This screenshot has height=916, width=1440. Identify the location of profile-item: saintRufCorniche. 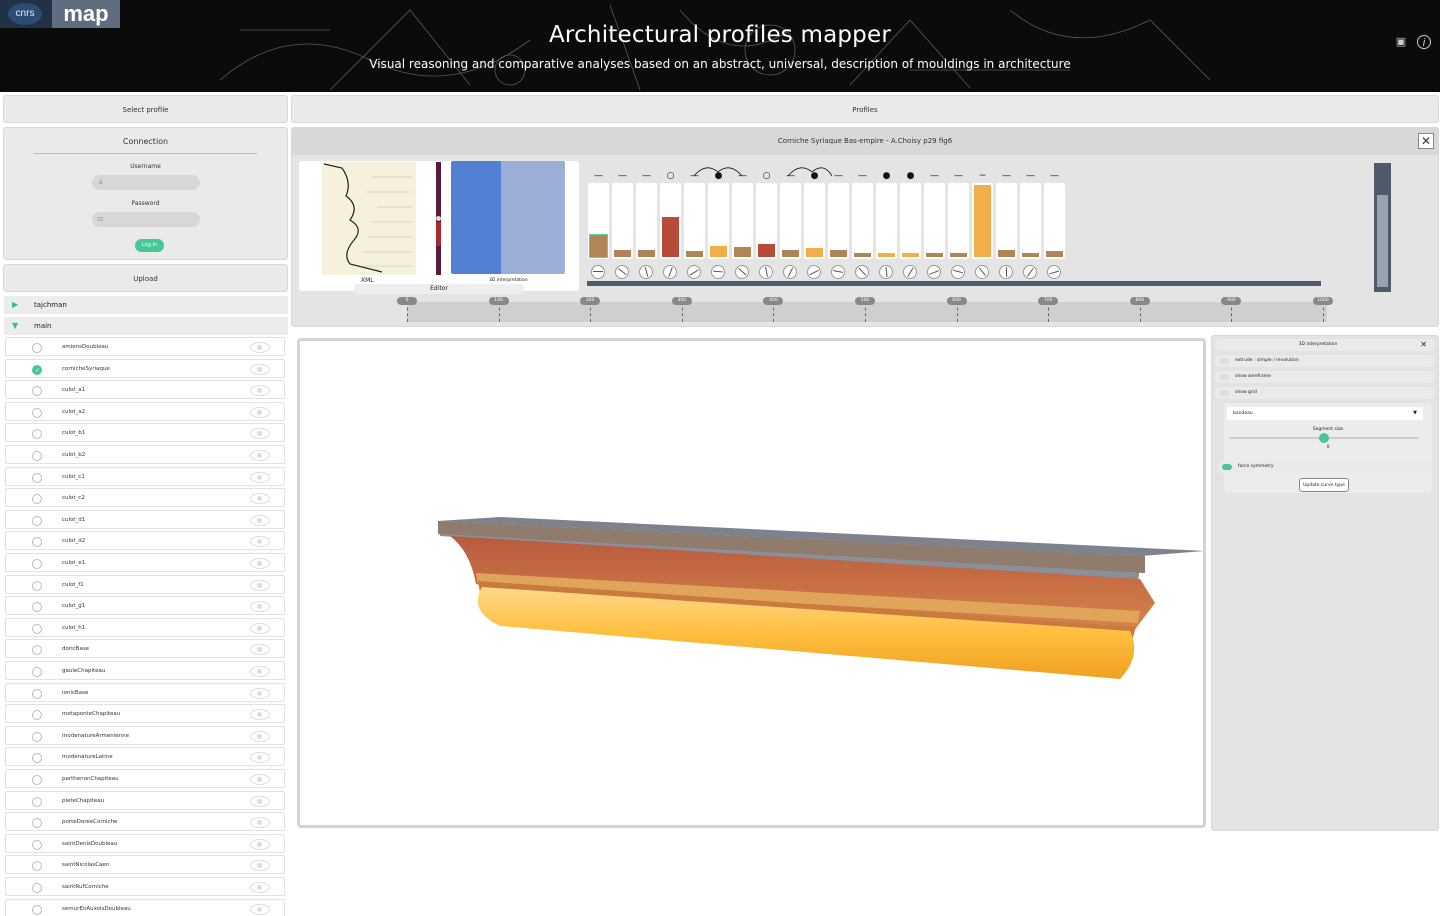
(145, 886).